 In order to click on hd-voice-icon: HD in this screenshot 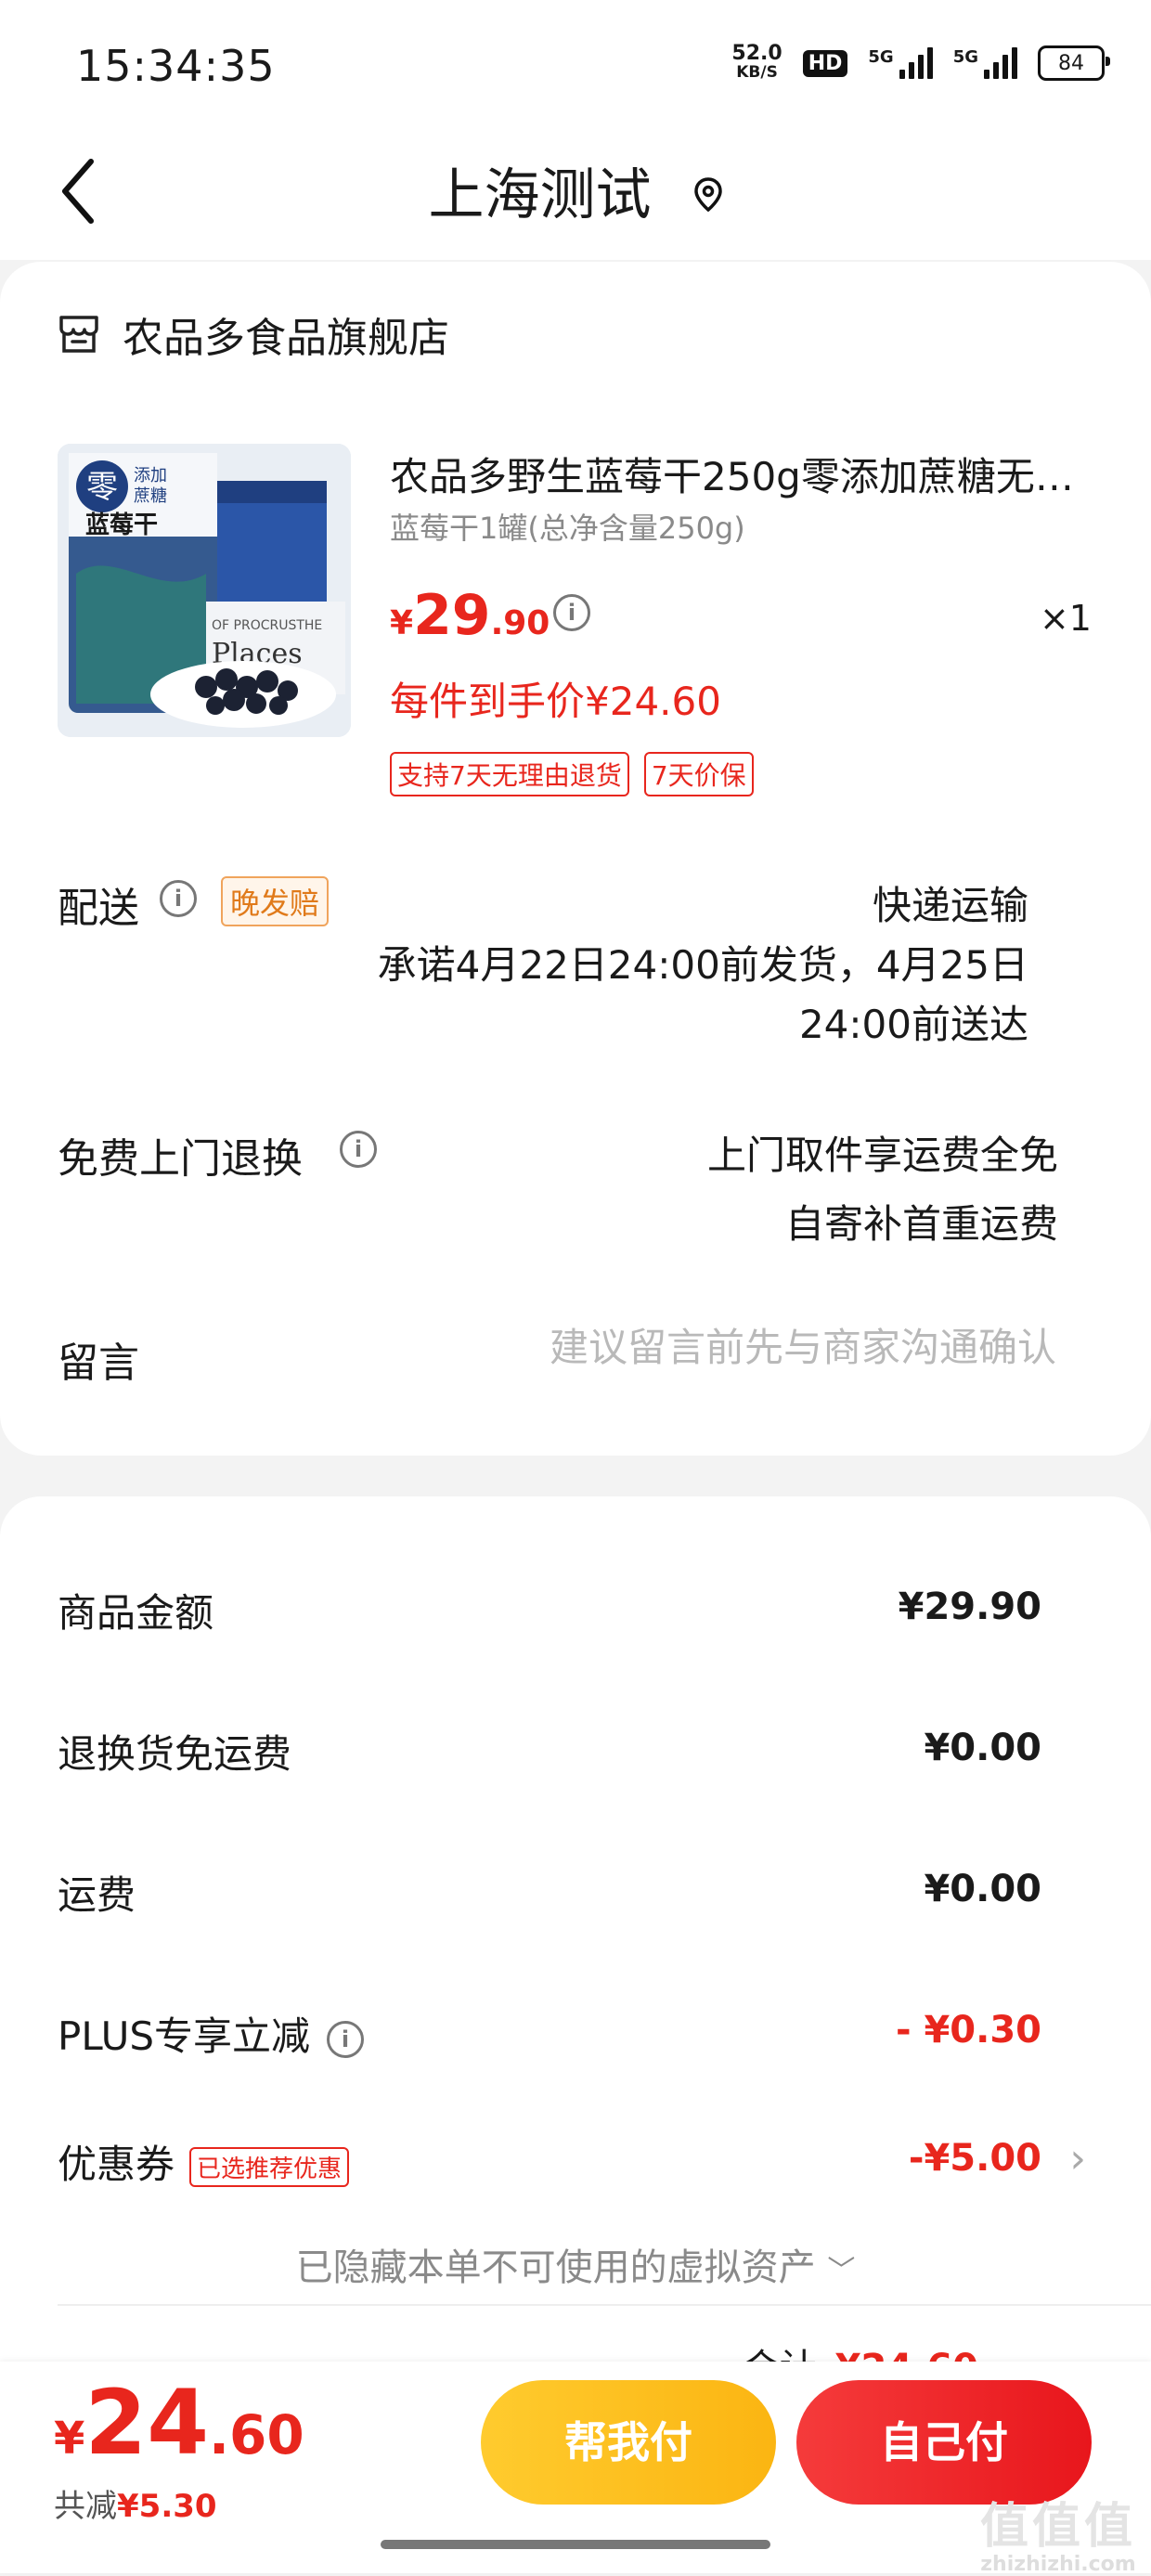, I will do `click(825, 63)`.